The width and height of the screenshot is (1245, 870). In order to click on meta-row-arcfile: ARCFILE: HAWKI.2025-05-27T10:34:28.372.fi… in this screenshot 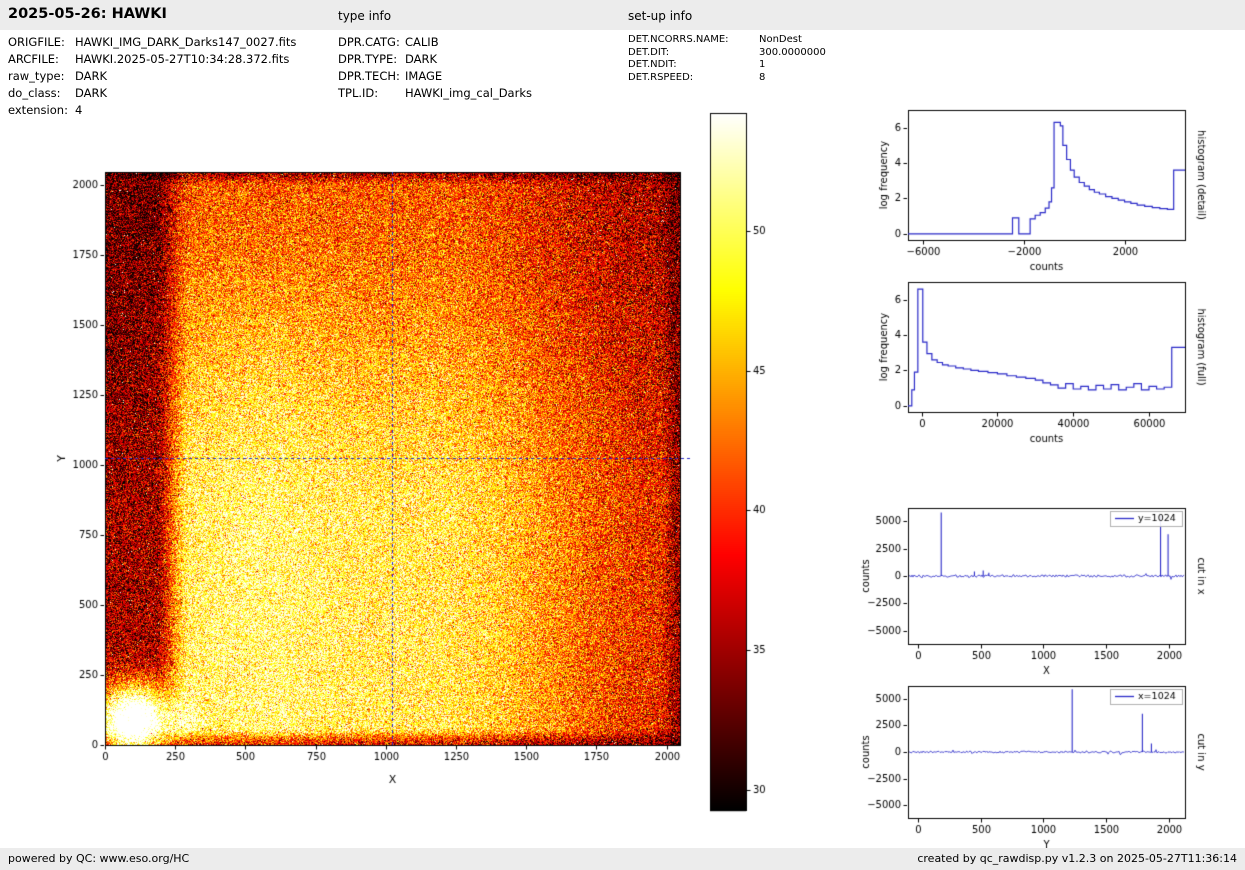, I will do `click(152, 59)`.